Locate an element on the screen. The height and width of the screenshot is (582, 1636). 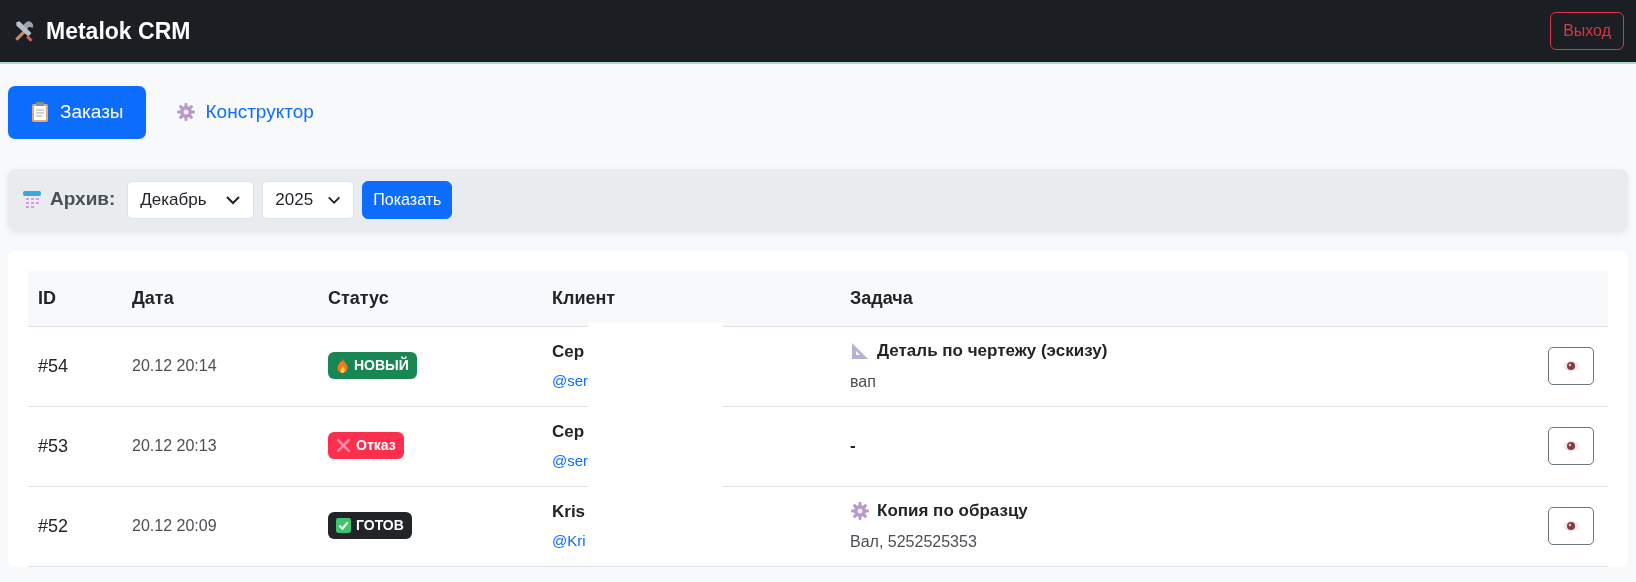
status-badge: ГОТОВ is located at coordinates (370, 525).